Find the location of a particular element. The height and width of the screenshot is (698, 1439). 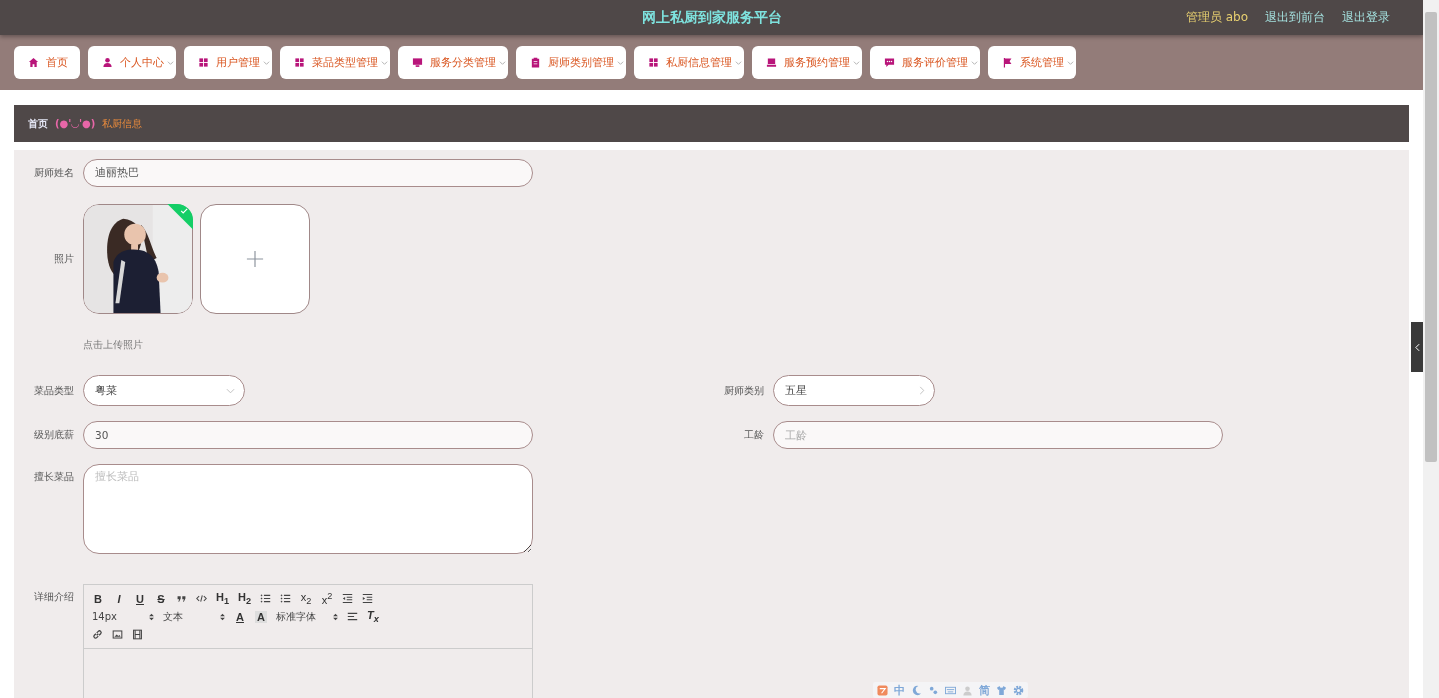

site-title: 网上私厨到家服务平台 is located at coordinates (711, 17).